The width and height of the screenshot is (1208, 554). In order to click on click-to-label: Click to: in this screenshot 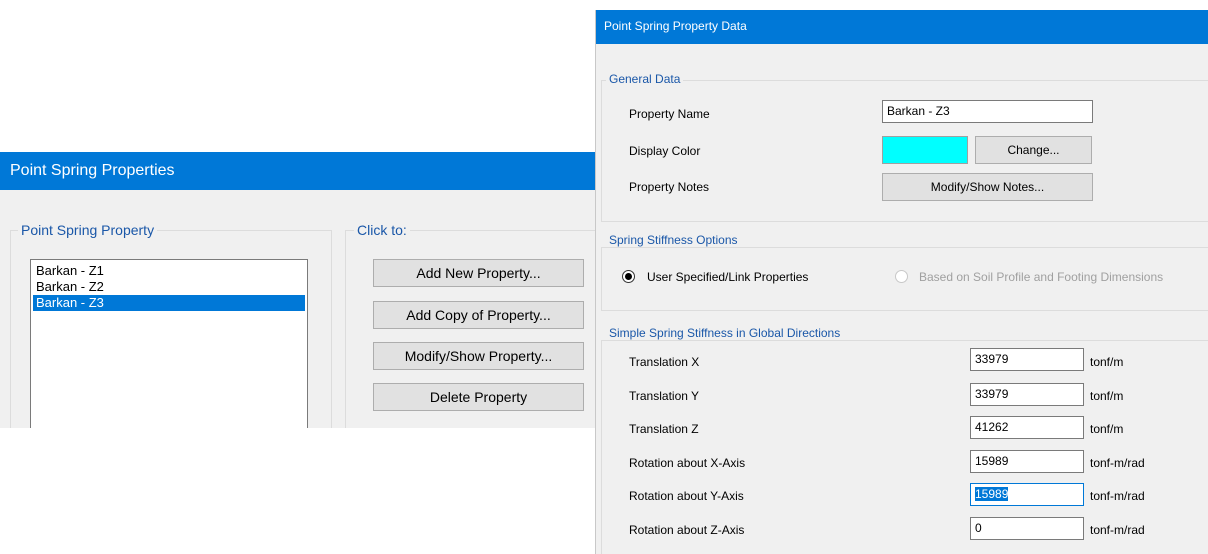, I will do `click(382, 230)`.